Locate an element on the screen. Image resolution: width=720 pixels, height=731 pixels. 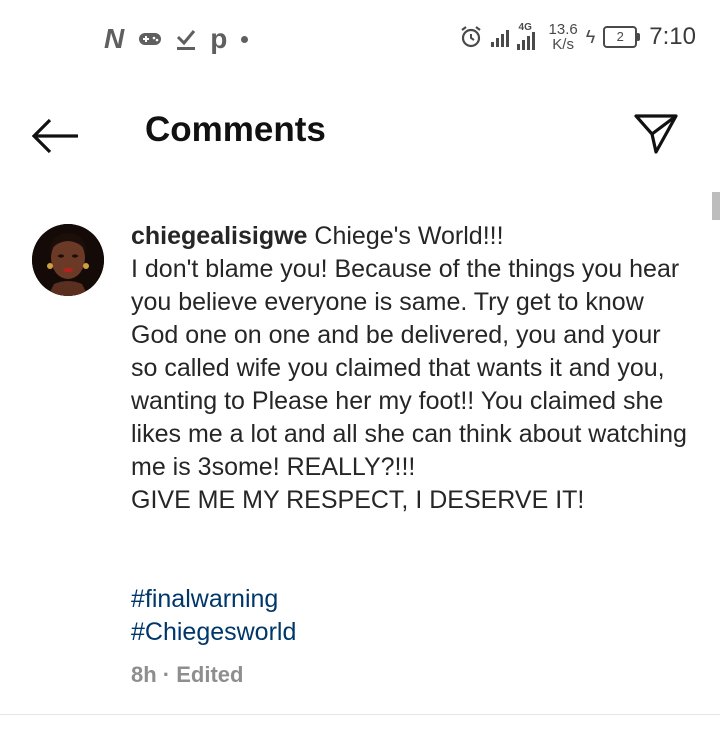
speed-value: 13.6 is located at coordinates (563, 29).